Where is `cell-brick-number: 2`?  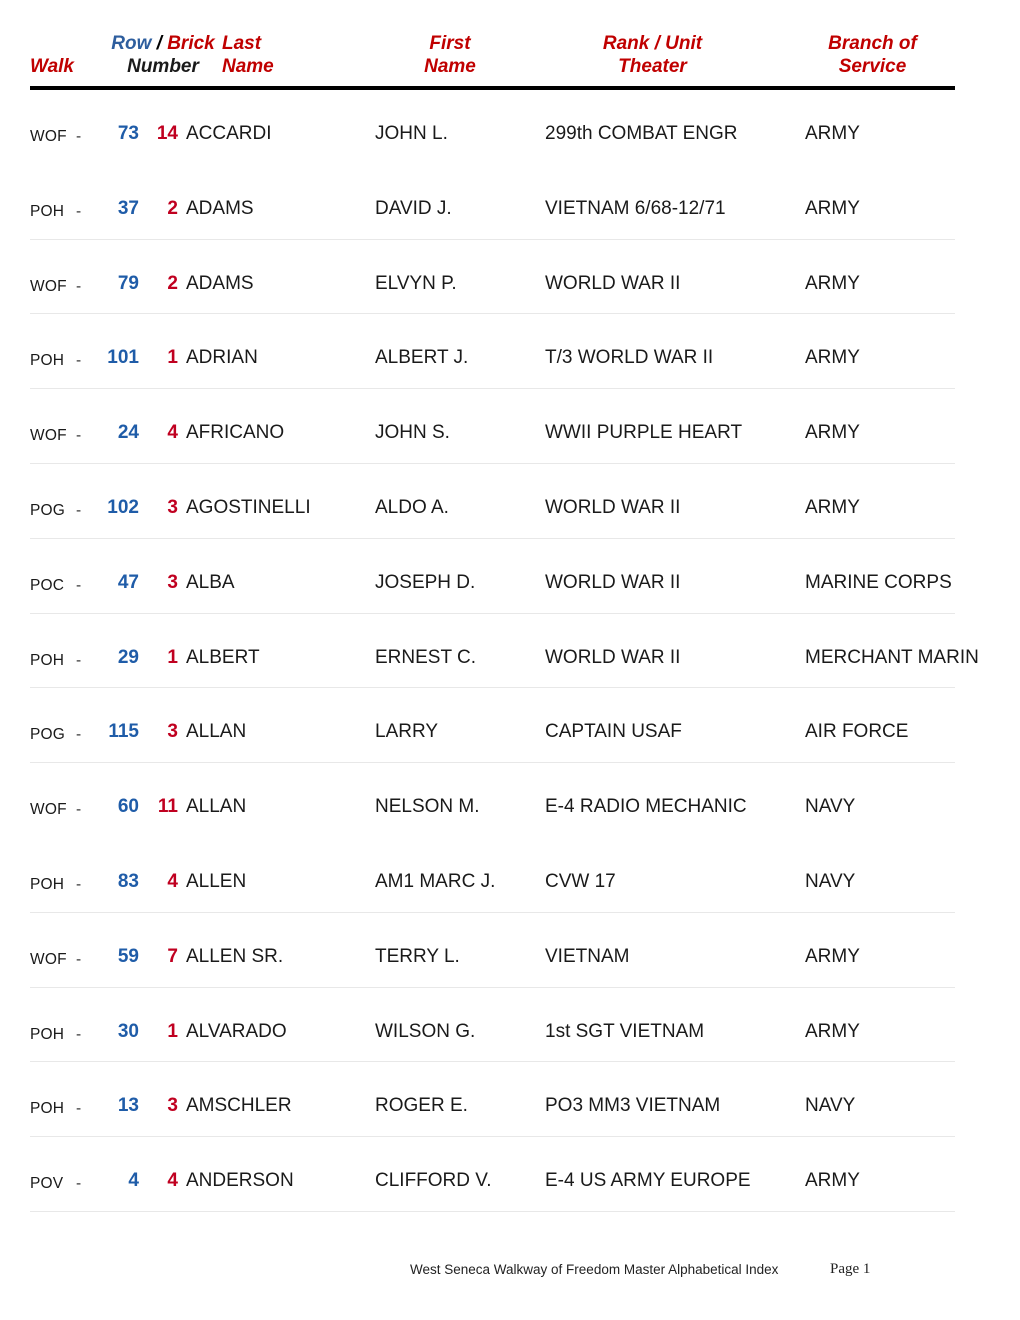 cell-brick-number: 2 is located at coordinates (172, 283).